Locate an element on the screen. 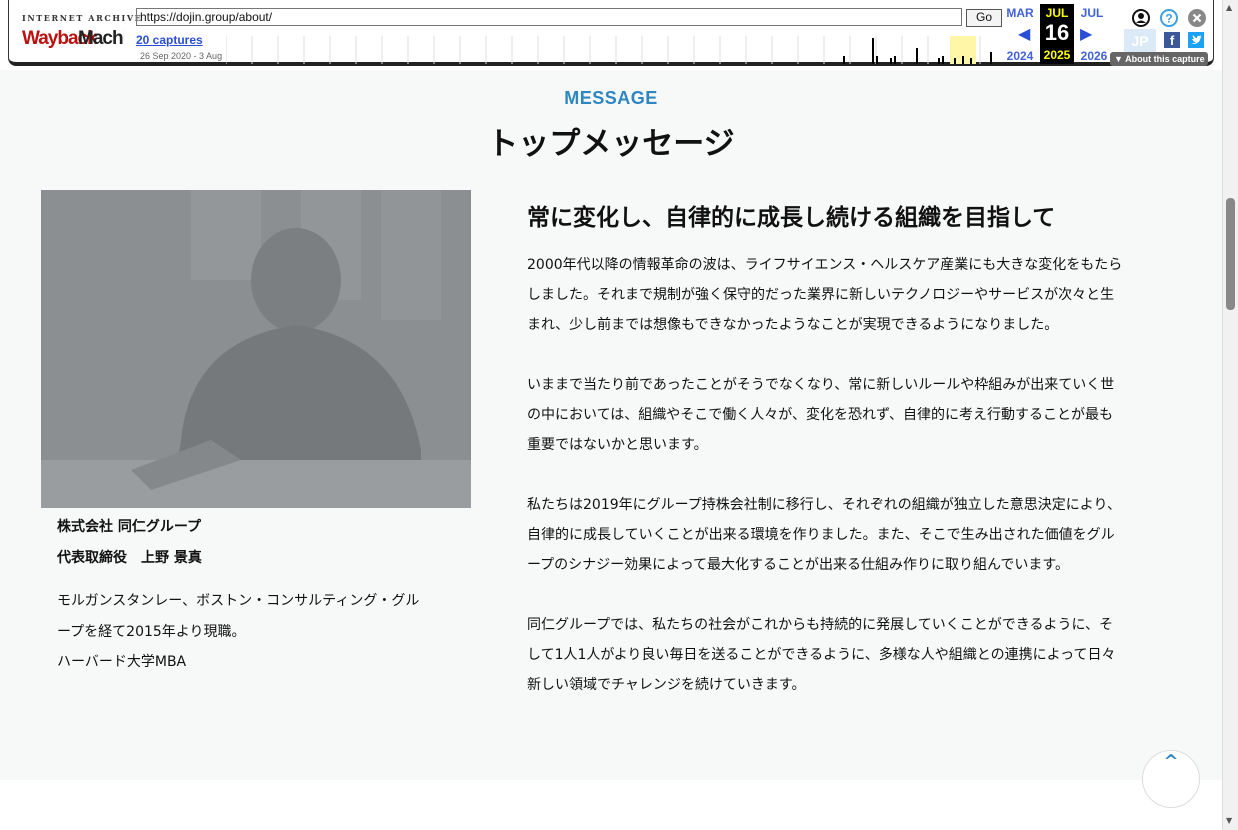 Image resolution: width=1238 pixels, height=830 pixels. about-capture-button: ▼ About this capture is located at coordinates (1159, 59).